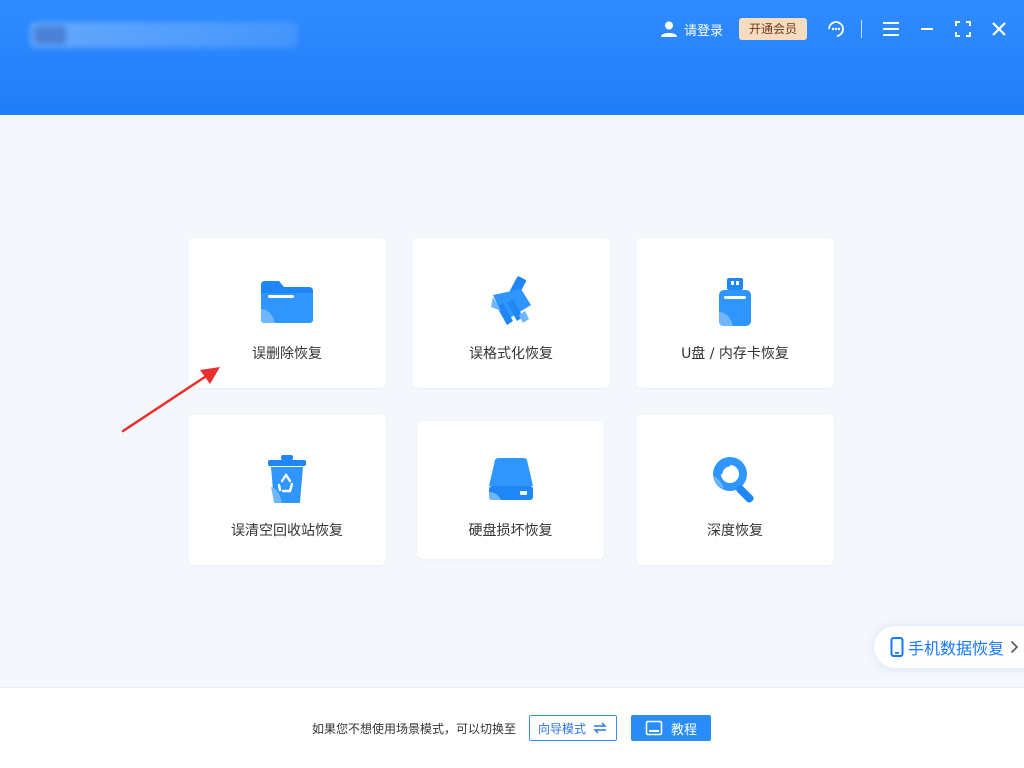 The image size is (1024, 768). What do you see at coordinates (735, 479) in the screenshot?
I see `deep-scan-icon` at bounding box center [735, 479].